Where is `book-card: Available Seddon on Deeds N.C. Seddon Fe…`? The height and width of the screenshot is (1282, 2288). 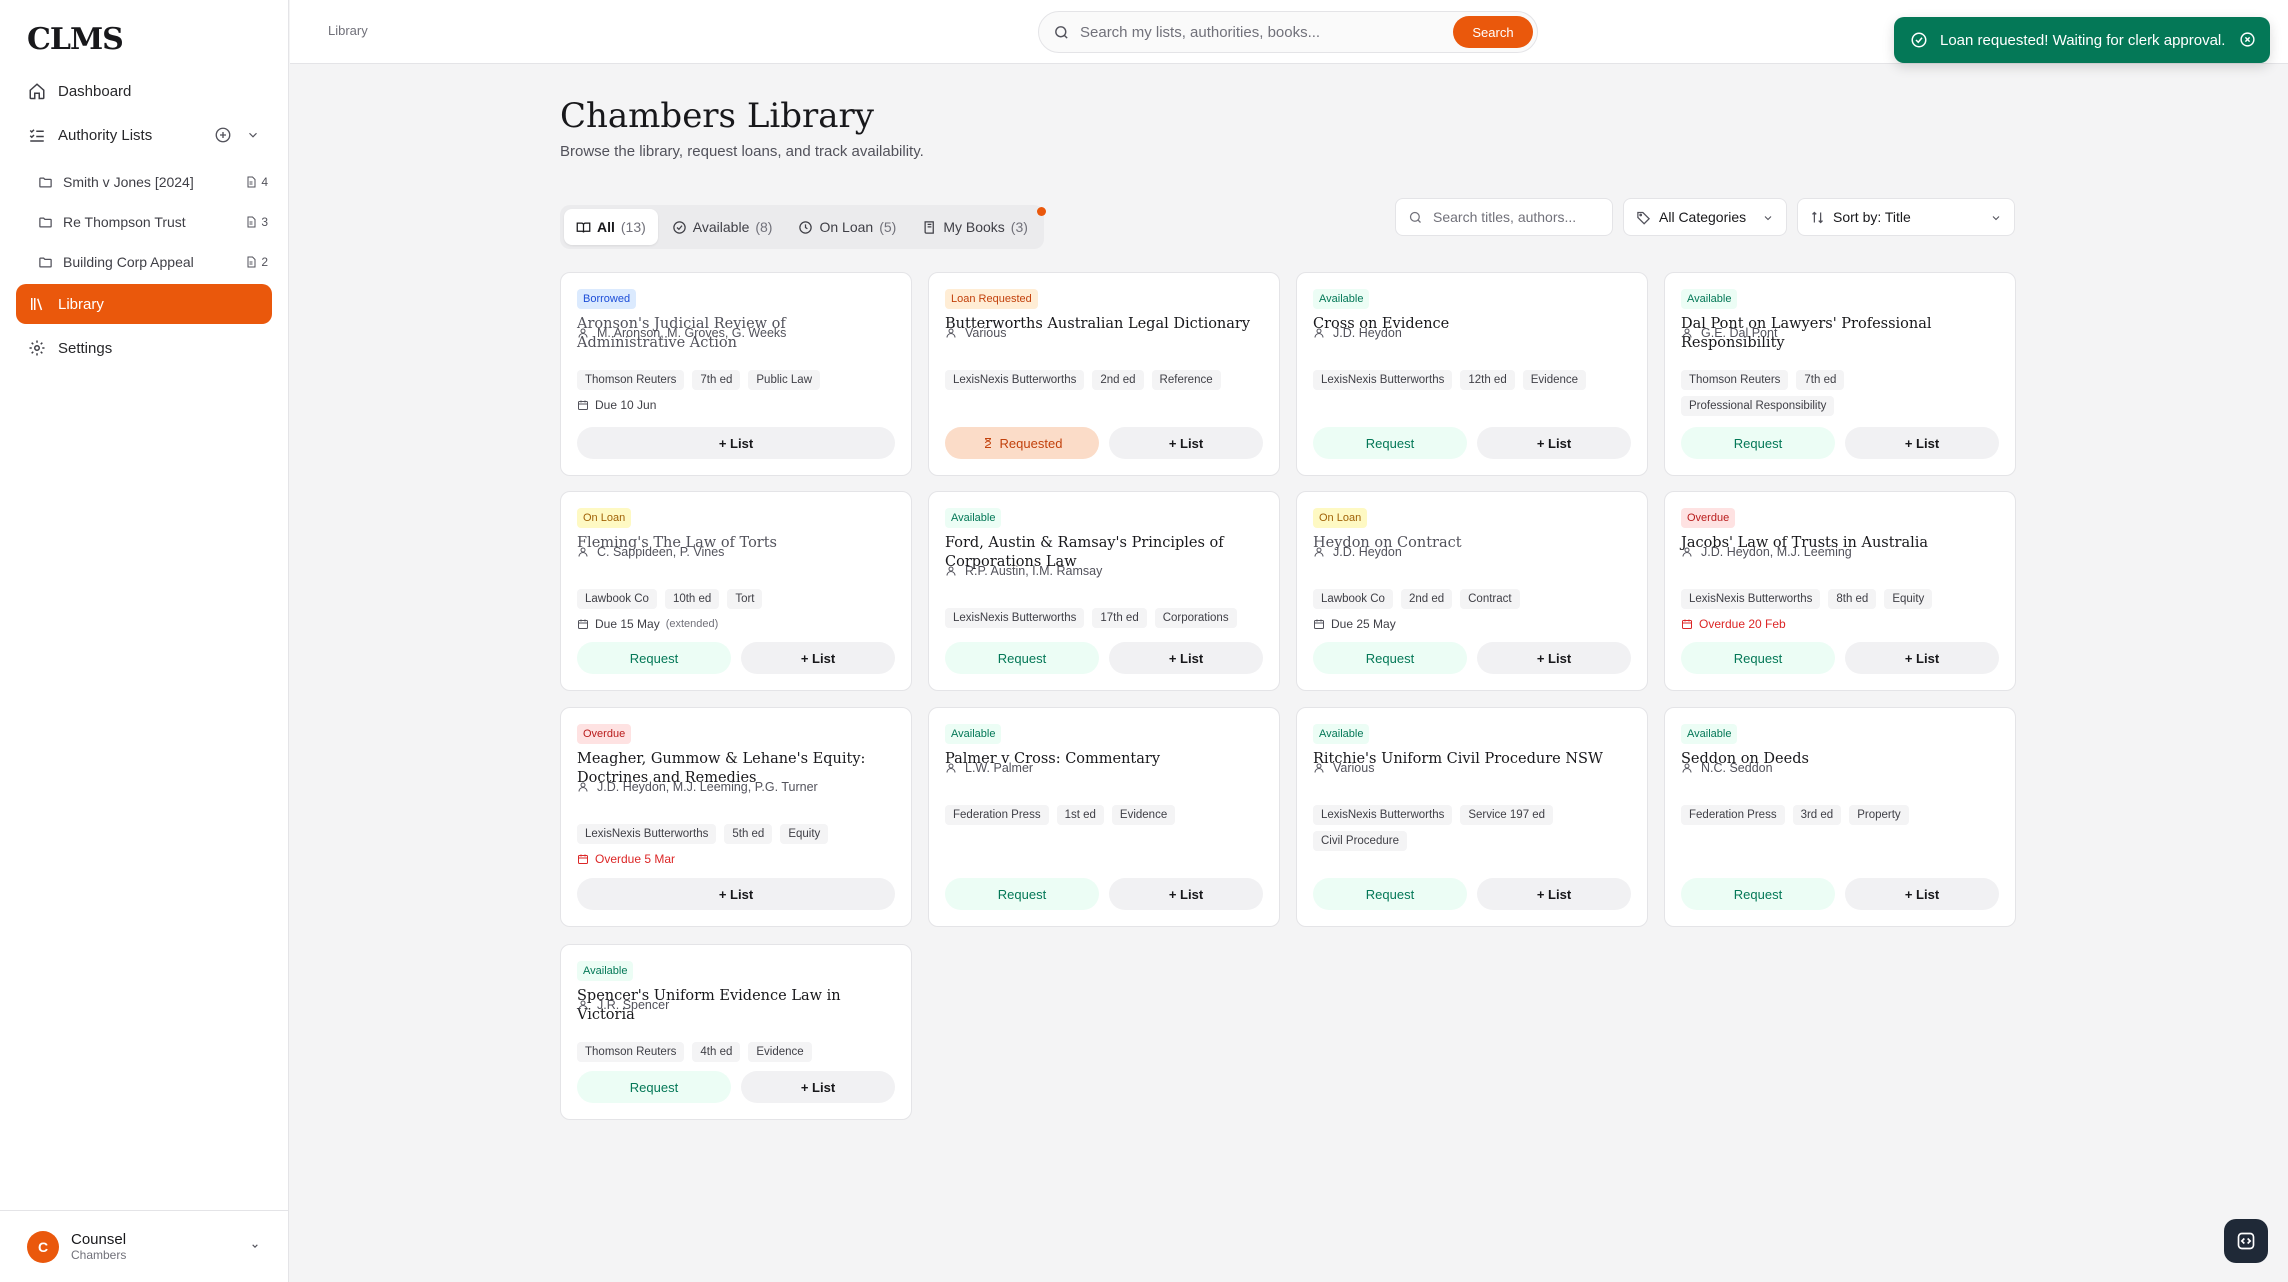
book-card: Available Seddon on Deeds N.C. Seddon Fe… is located at coordinates (1840, 817).